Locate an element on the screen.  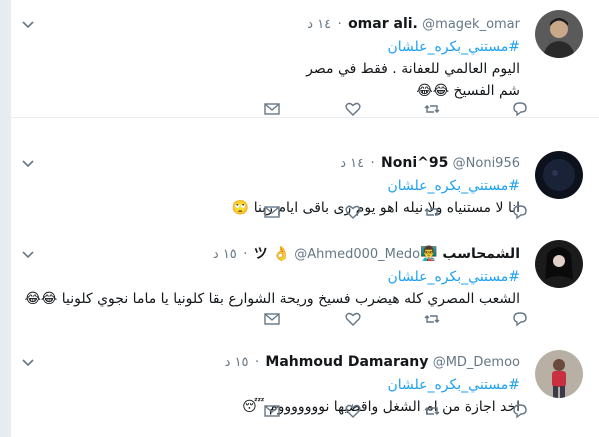
author-name: omar ali. is located at coordinates (383, 24).